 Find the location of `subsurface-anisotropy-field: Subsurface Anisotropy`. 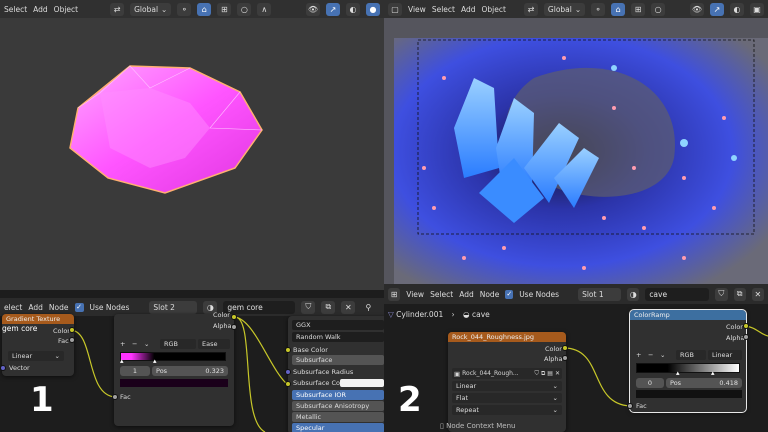

subsurface-anisotropy-field: Subsurface Anisotropy is located at coordinates (338, 406).